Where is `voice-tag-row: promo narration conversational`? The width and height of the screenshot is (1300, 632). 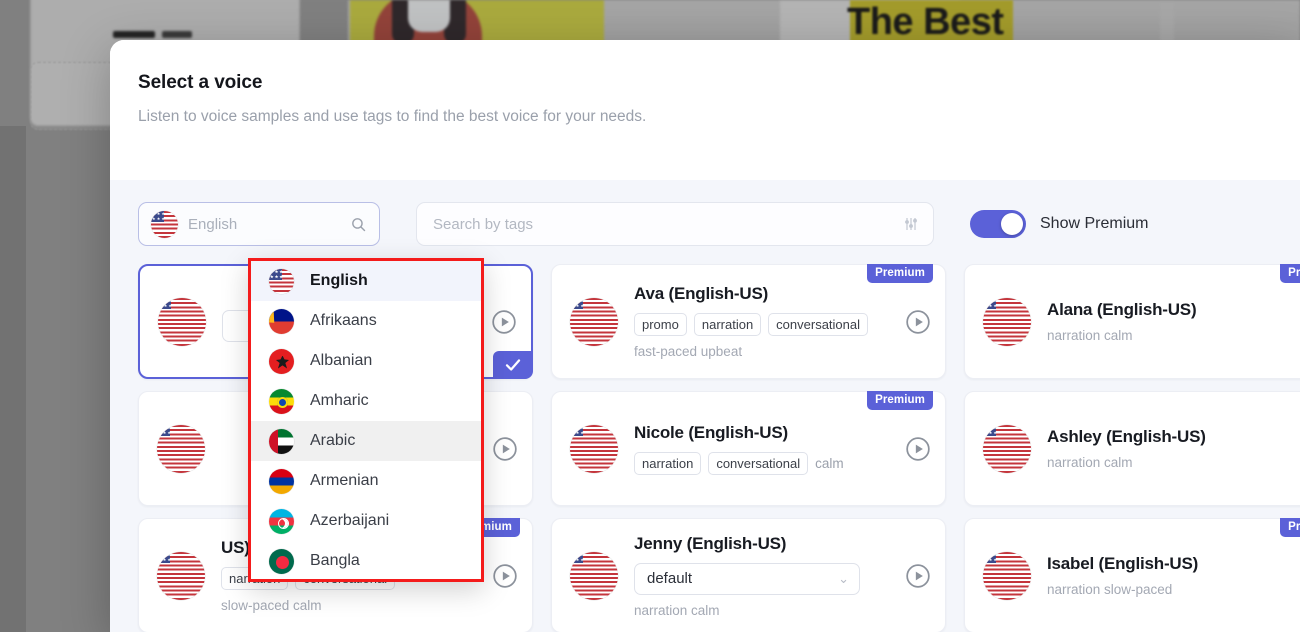 voice-tag-row: promo narration conversational is located at coordinates (764, 324).